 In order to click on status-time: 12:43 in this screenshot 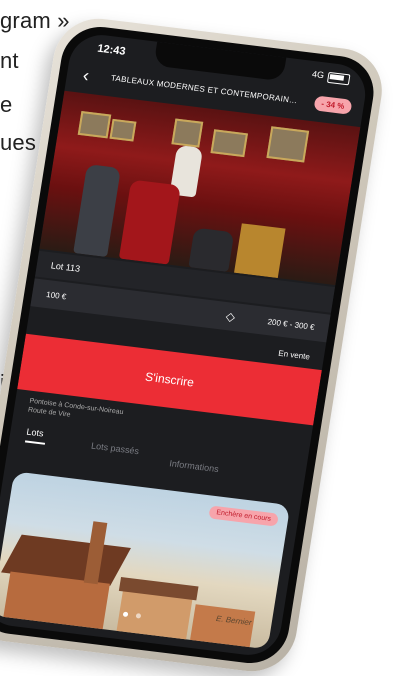, I will do `click(111, 50)`.